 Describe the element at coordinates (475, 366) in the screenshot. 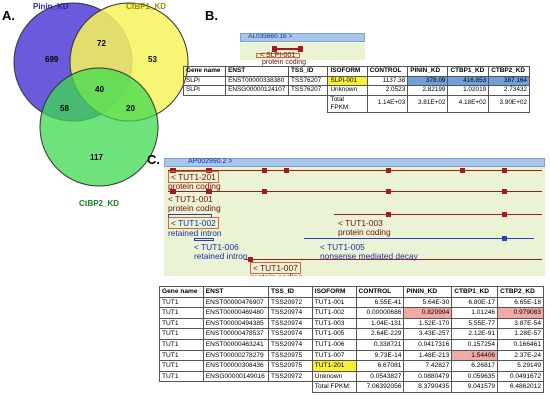

I see `cell-ctbp1: 6.26817` at that location.